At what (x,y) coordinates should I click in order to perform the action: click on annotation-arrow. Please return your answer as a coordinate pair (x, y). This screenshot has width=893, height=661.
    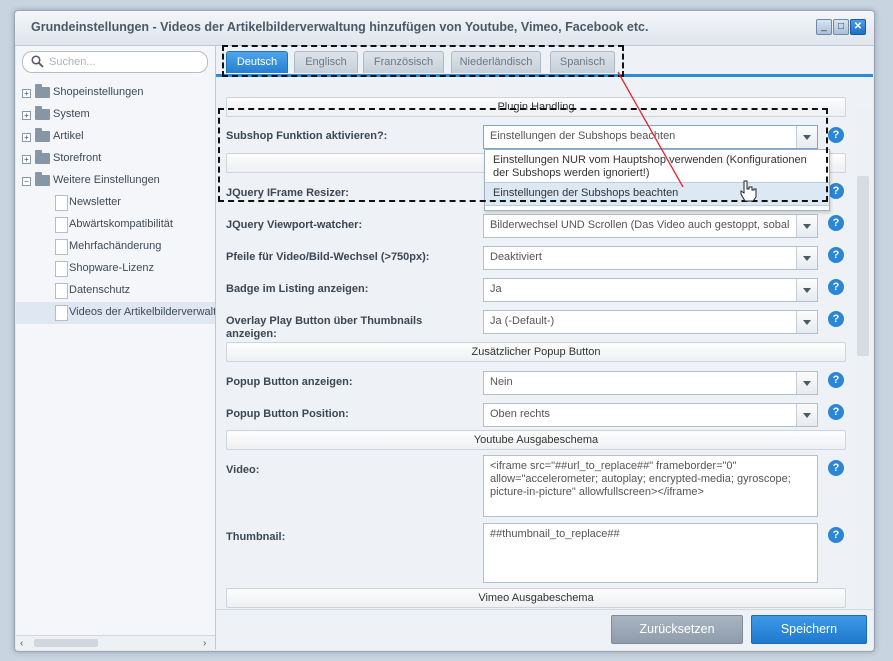
    Looking at the image, I should click on (687, 136).